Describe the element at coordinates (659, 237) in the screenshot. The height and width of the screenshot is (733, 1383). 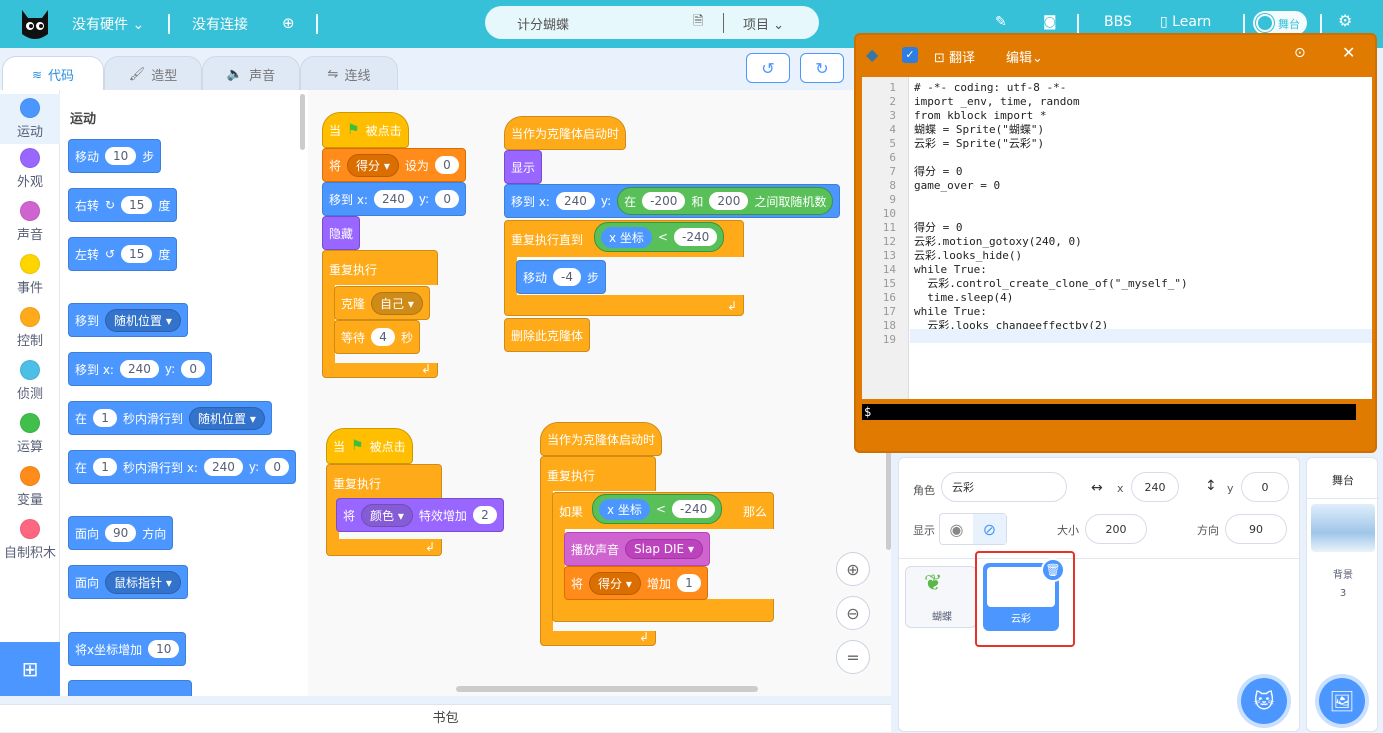
I see `condition-less-than: x 坐标 < -240` at that location.